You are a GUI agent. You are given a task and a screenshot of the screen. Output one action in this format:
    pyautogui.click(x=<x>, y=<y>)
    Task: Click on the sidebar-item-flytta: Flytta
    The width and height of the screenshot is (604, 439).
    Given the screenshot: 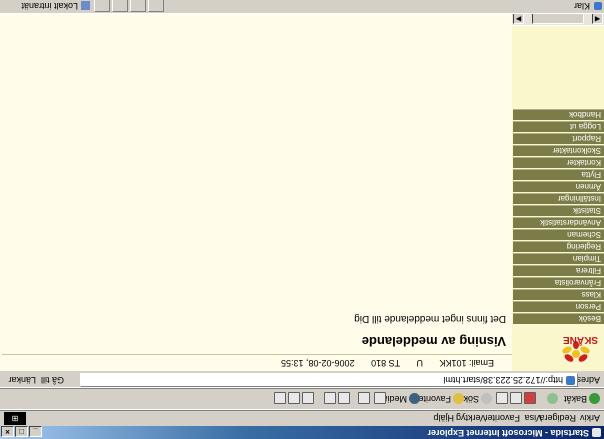 What is the action you would take?
    pyautogui.click(x=558, y=174)
    